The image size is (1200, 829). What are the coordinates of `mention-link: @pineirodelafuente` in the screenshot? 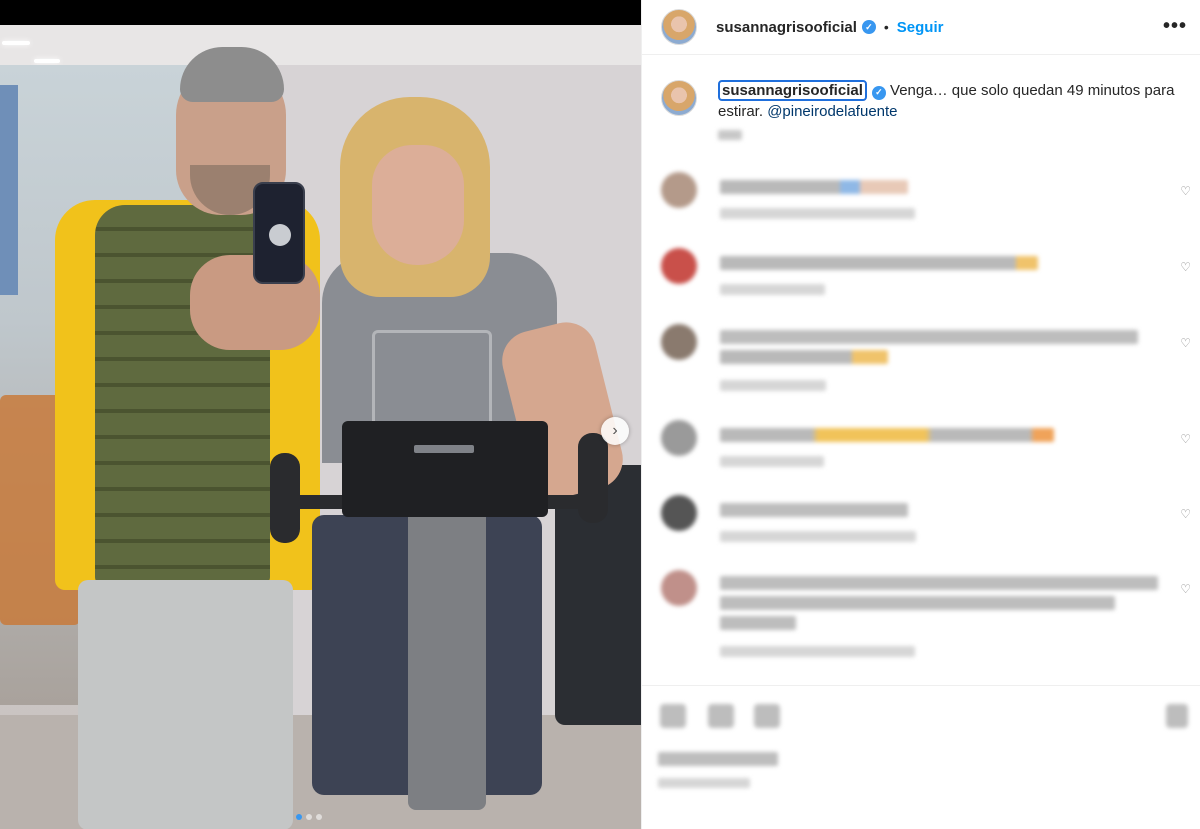 It's located at (832, 111).